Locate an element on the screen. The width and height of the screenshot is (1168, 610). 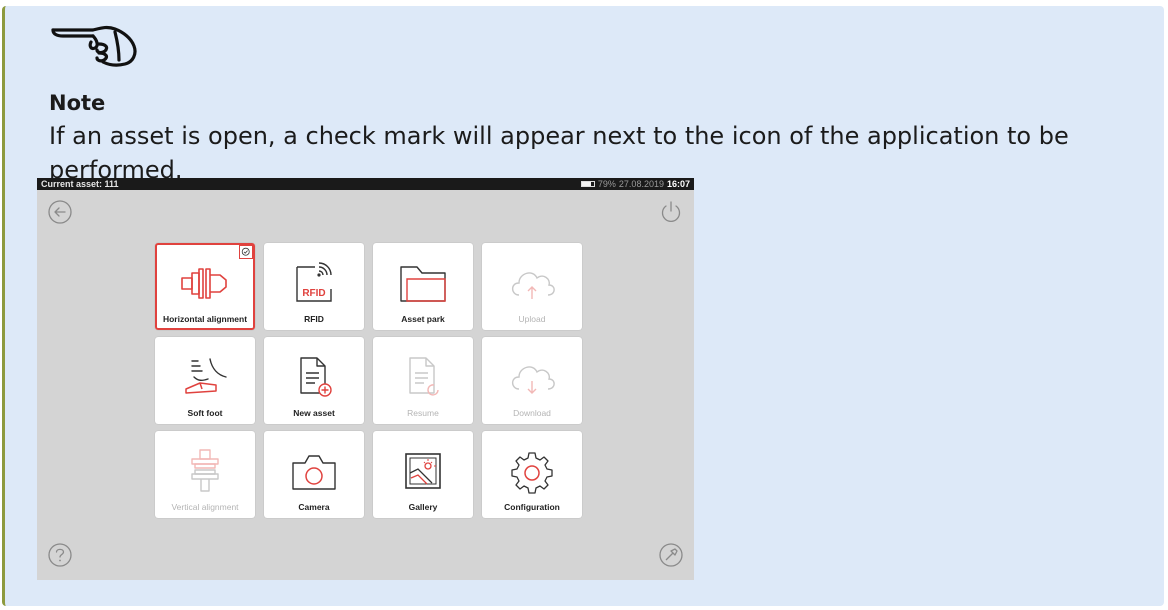
status-time: 16:07 is located at coordinates (678, 184).